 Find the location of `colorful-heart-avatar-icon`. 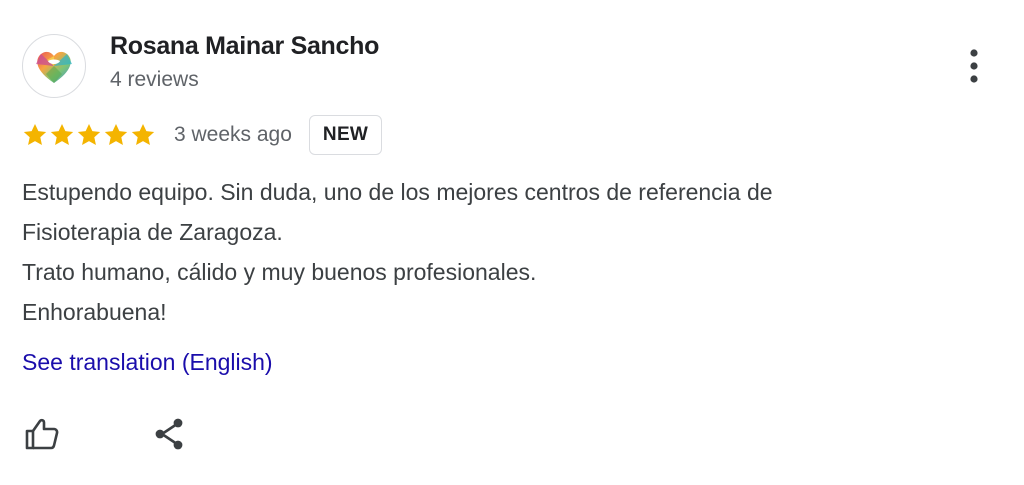

colorful-heart-avatar-icon is located at coordinates (54, 67).